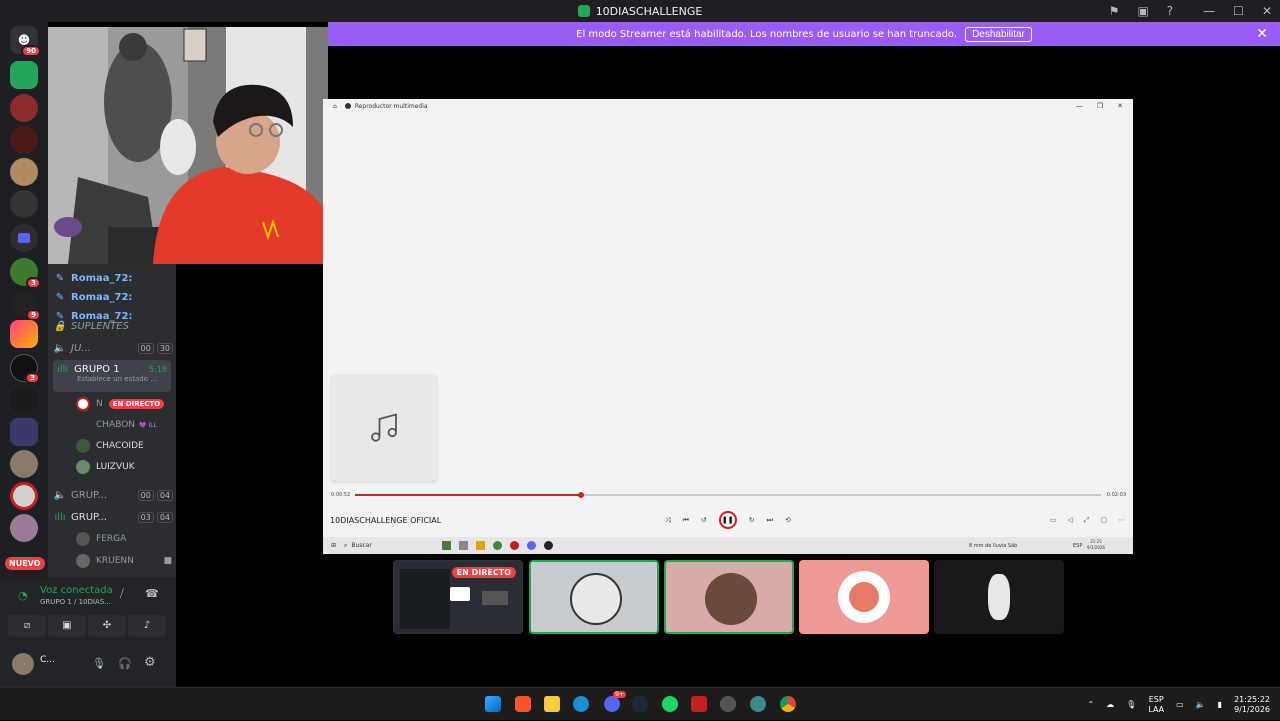  What do you see at coordinates (107, 626) in the screenshot?
I see `activities-button: ✣` at bounding box center [107, 626].